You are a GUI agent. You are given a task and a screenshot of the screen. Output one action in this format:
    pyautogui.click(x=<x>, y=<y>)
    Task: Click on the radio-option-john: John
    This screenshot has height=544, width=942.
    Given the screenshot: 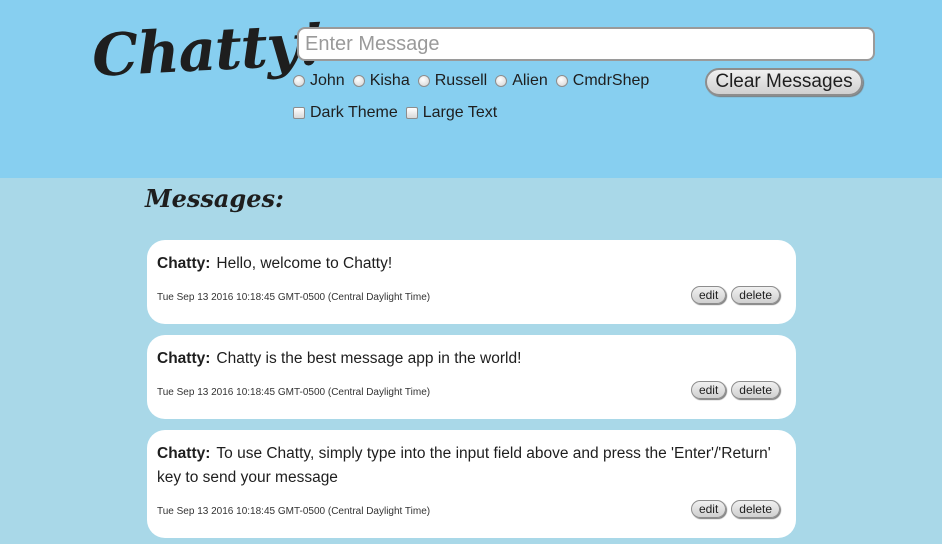 What is the action you would take?
    pyautogui.click(x=319, y=81)
    